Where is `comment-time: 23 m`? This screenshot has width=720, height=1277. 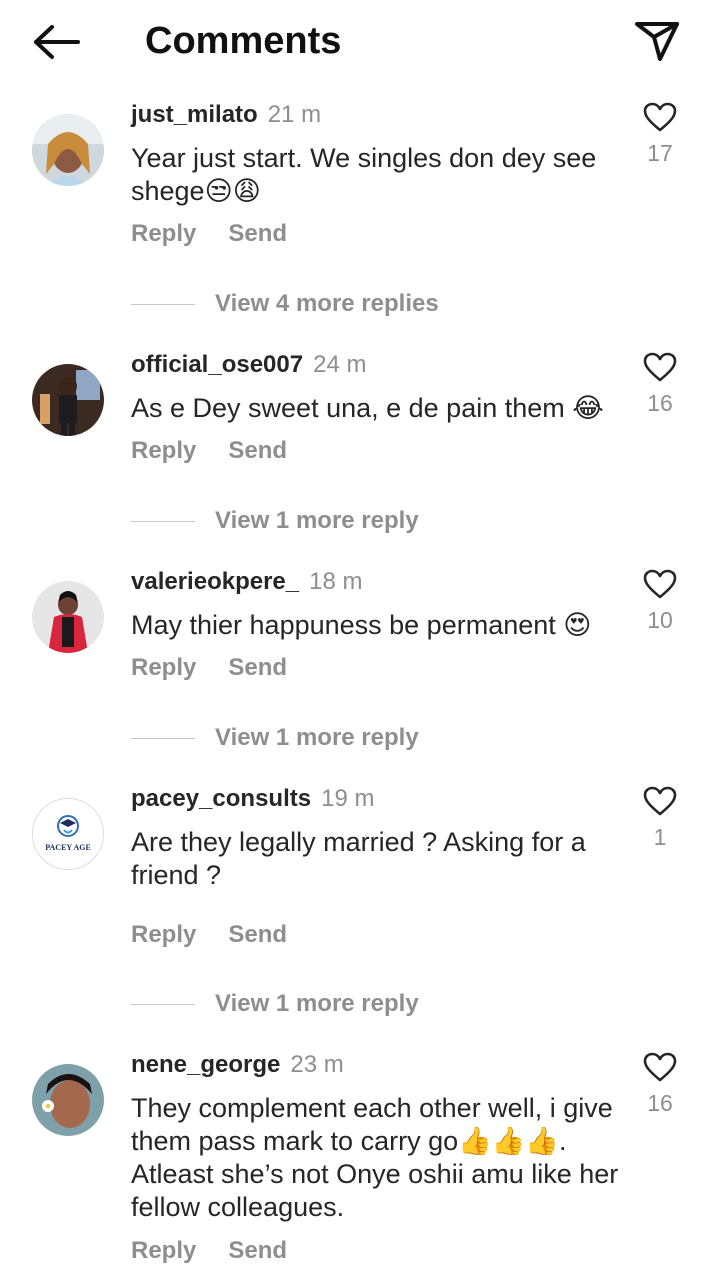
comment-time: 23 m is located at coordinates (317, 1064).